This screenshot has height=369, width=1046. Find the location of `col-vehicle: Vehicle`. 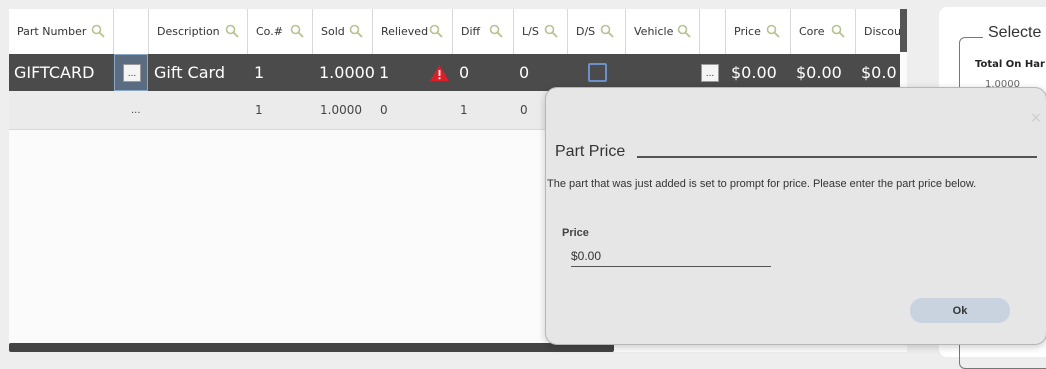

col-vehicle: Vehicle is located at coordinates (663, 31).